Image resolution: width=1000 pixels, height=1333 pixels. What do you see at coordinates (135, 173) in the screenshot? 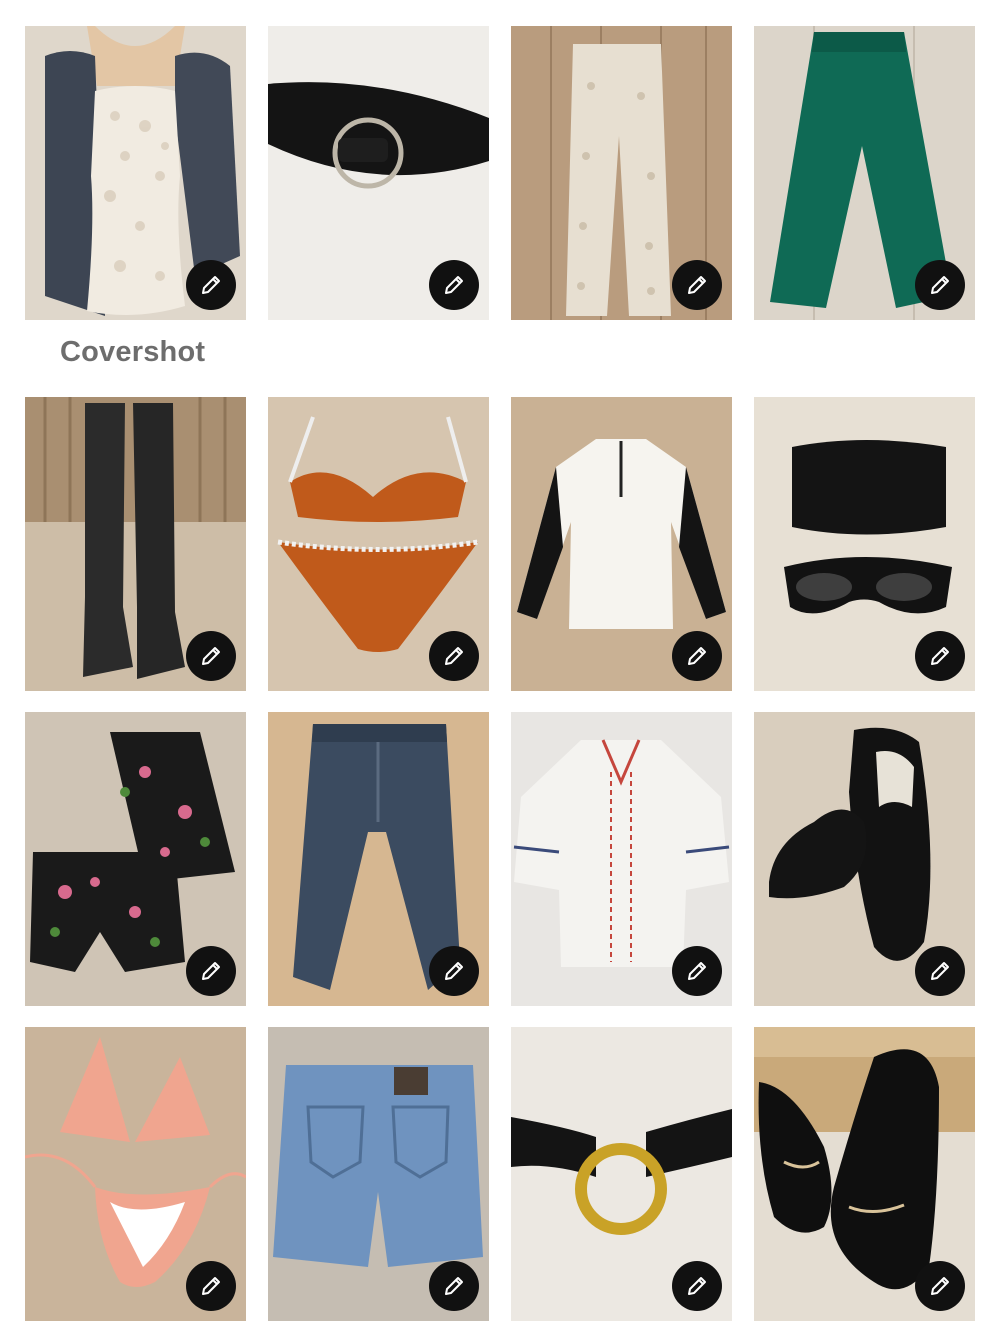
I see `item-photo-lace-romper` at bounding box center [135, 173].